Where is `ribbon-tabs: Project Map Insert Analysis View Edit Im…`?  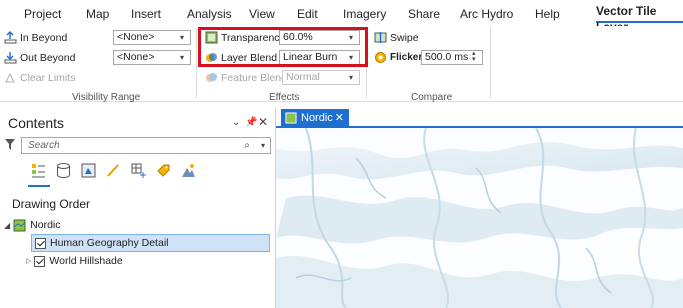
ribbon-tabs: Project Map Insert Analysis View Edit Im… is located at coordinates (341, 17).